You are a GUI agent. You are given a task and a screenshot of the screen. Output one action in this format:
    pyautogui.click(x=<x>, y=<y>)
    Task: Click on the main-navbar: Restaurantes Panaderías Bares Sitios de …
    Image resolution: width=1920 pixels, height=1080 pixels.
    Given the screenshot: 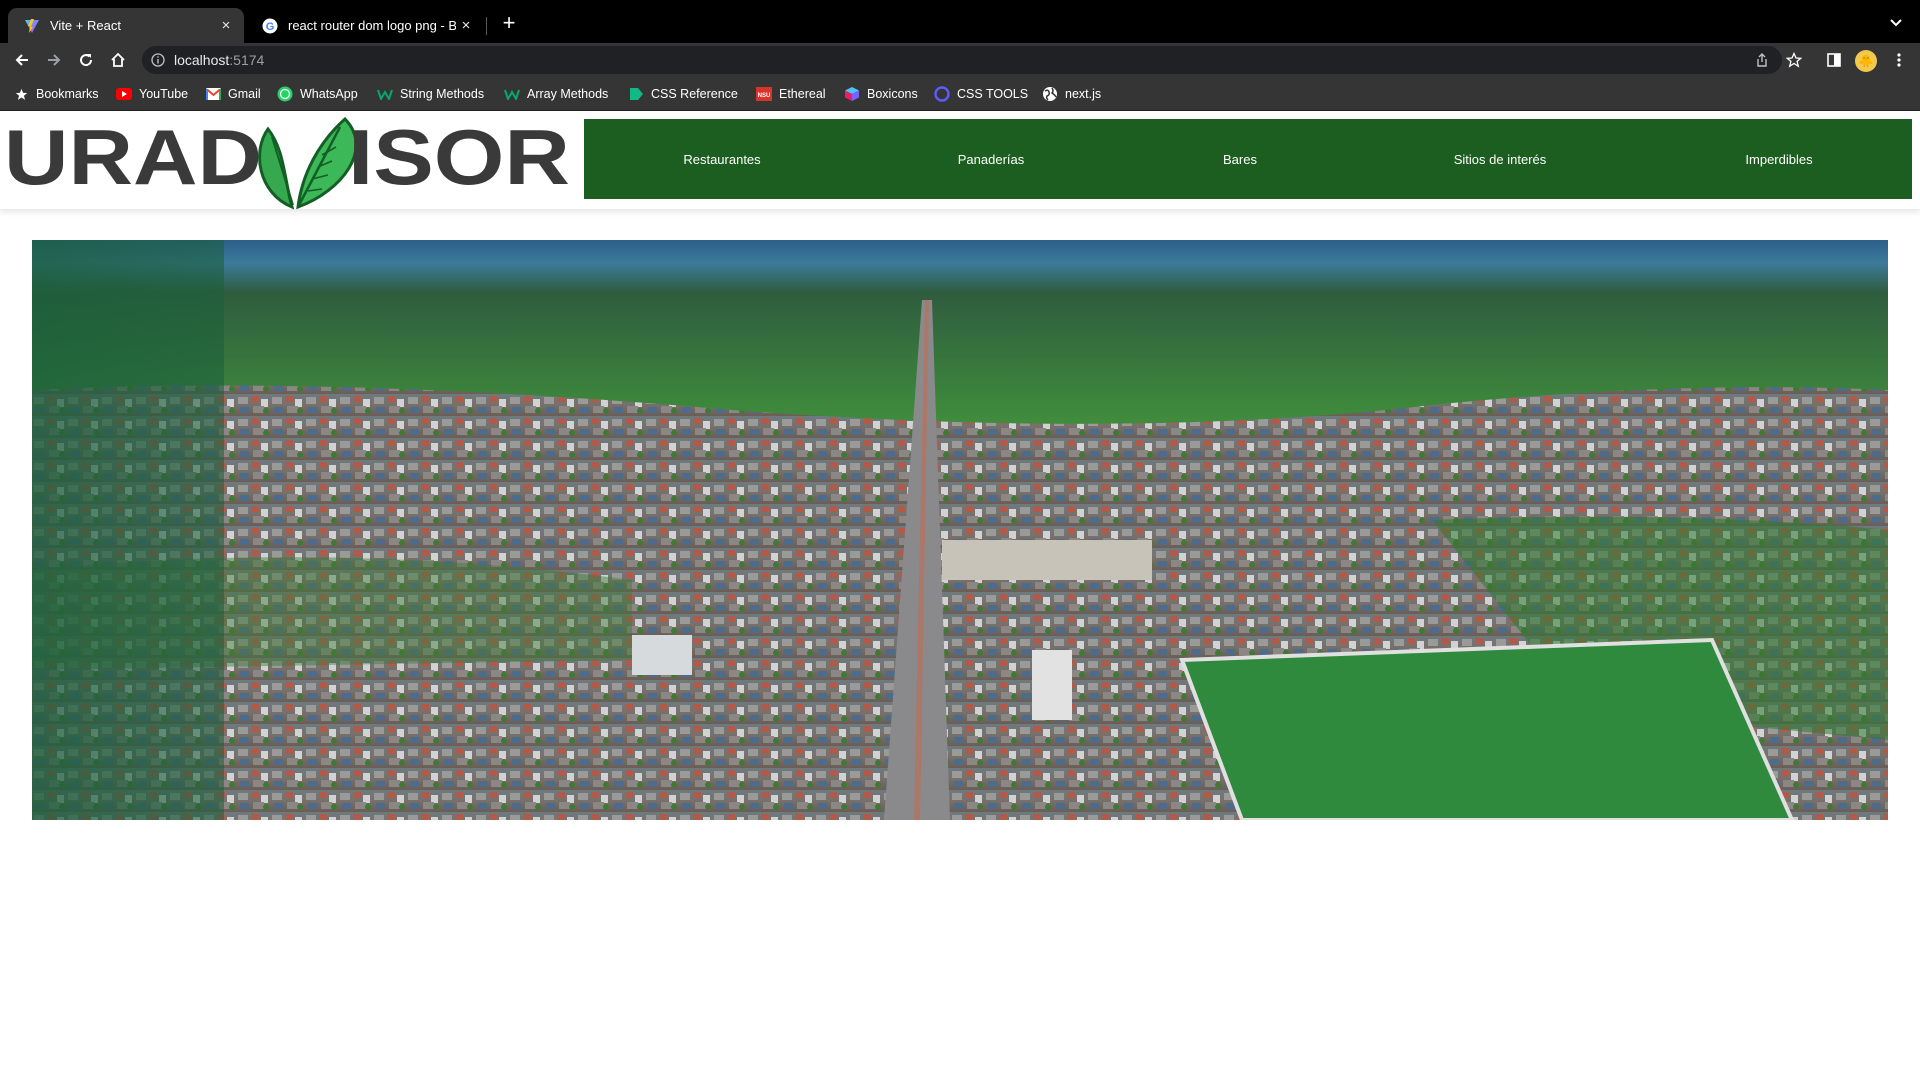 What is the action you would take?
    pyautogui.click(x=1248, y=159)
    